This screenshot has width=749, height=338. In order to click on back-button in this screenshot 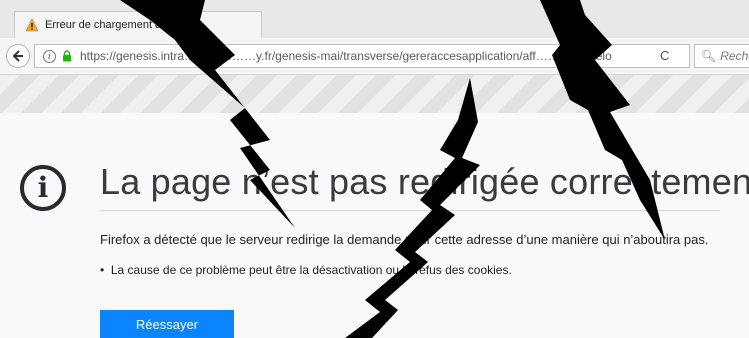, I will do `click(18, 56)`.